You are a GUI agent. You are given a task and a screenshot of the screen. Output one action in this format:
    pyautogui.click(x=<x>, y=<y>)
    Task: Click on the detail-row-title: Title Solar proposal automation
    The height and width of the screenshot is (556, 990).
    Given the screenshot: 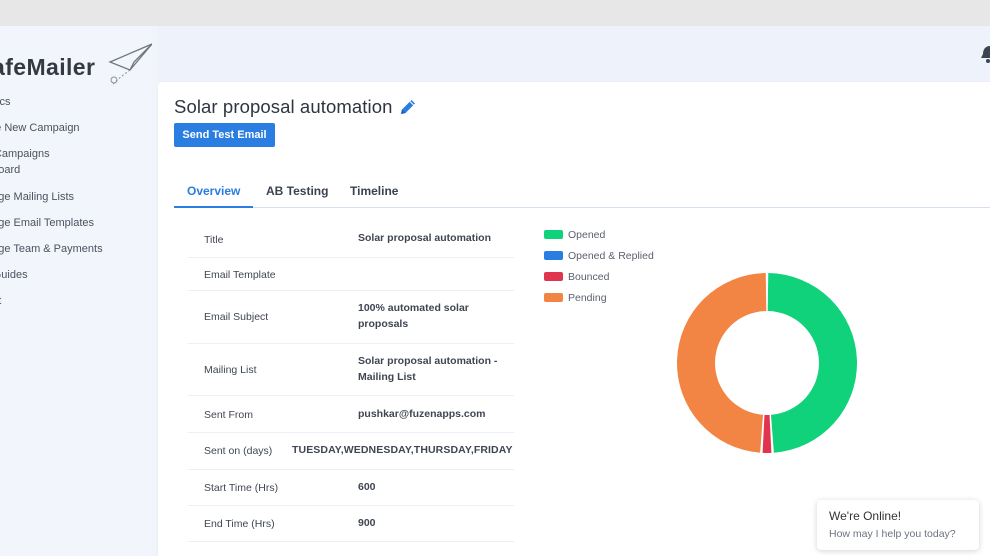 What is the action you would take?
    pyautogui.click(x=351, y=240)
    